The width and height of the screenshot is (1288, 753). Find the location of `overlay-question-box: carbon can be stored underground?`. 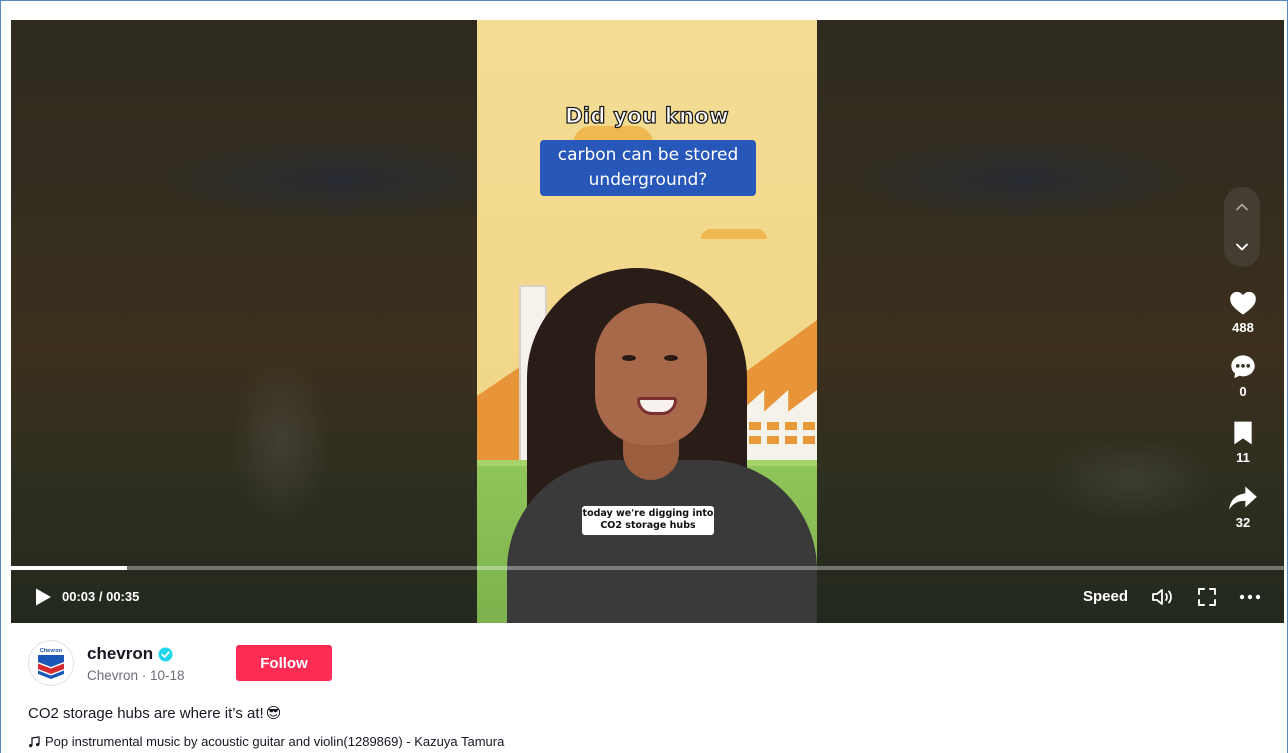

overlay-question-box: carbon can be stored underground? is located at coordinates (648, 168).